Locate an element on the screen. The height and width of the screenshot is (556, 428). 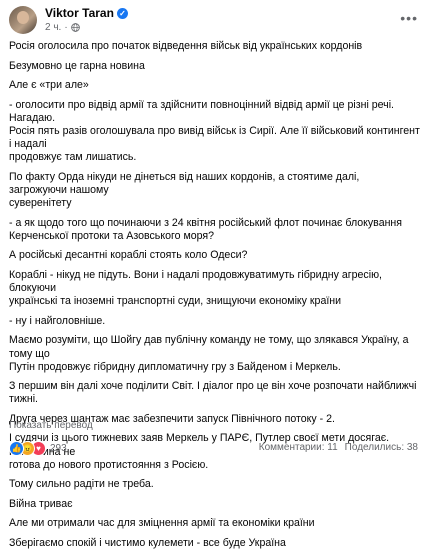
post-paragraph: Безумовно це гарна новина is located at coordinates (77, 65).